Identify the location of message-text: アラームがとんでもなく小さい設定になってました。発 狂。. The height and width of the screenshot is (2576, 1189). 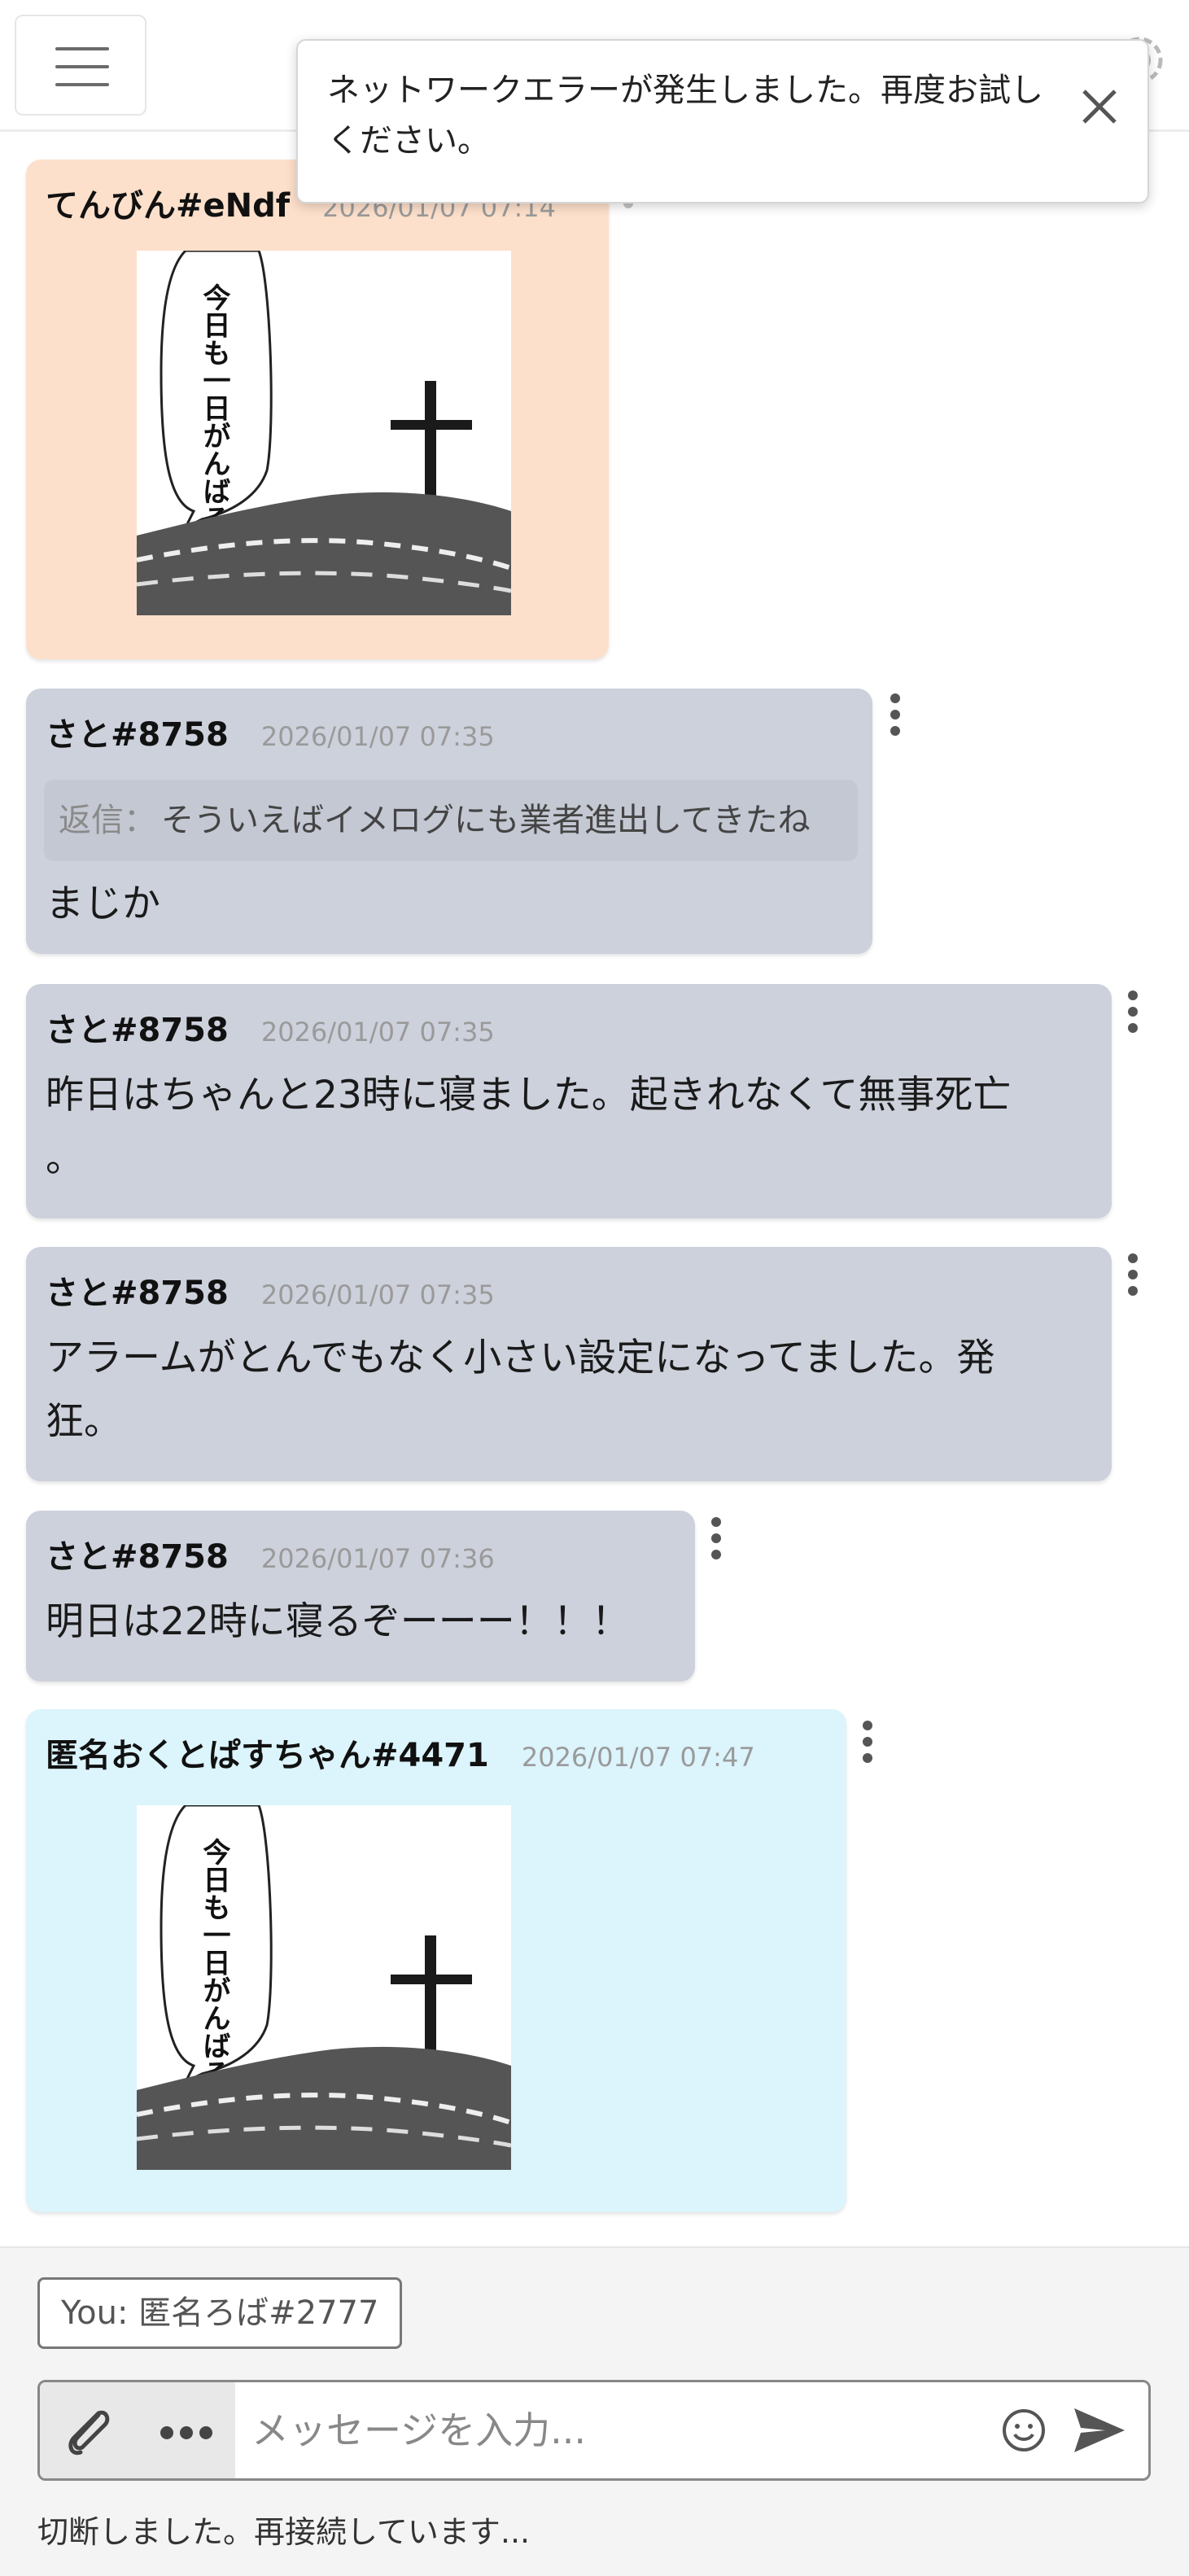
(520, 1390).